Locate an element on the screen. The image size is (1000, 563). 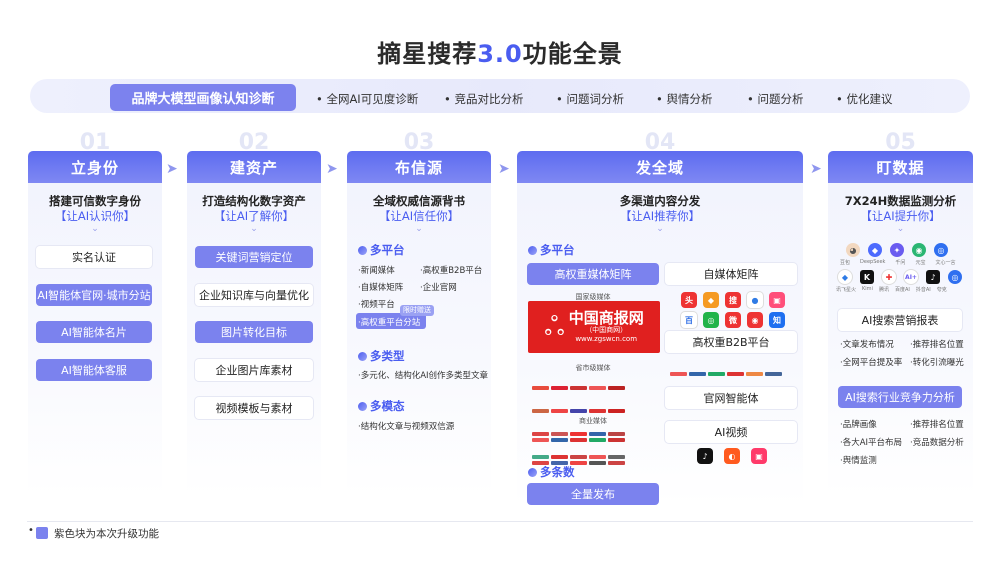
list-item: ·各大AI平台布局 is located at coordinates (871, 443).